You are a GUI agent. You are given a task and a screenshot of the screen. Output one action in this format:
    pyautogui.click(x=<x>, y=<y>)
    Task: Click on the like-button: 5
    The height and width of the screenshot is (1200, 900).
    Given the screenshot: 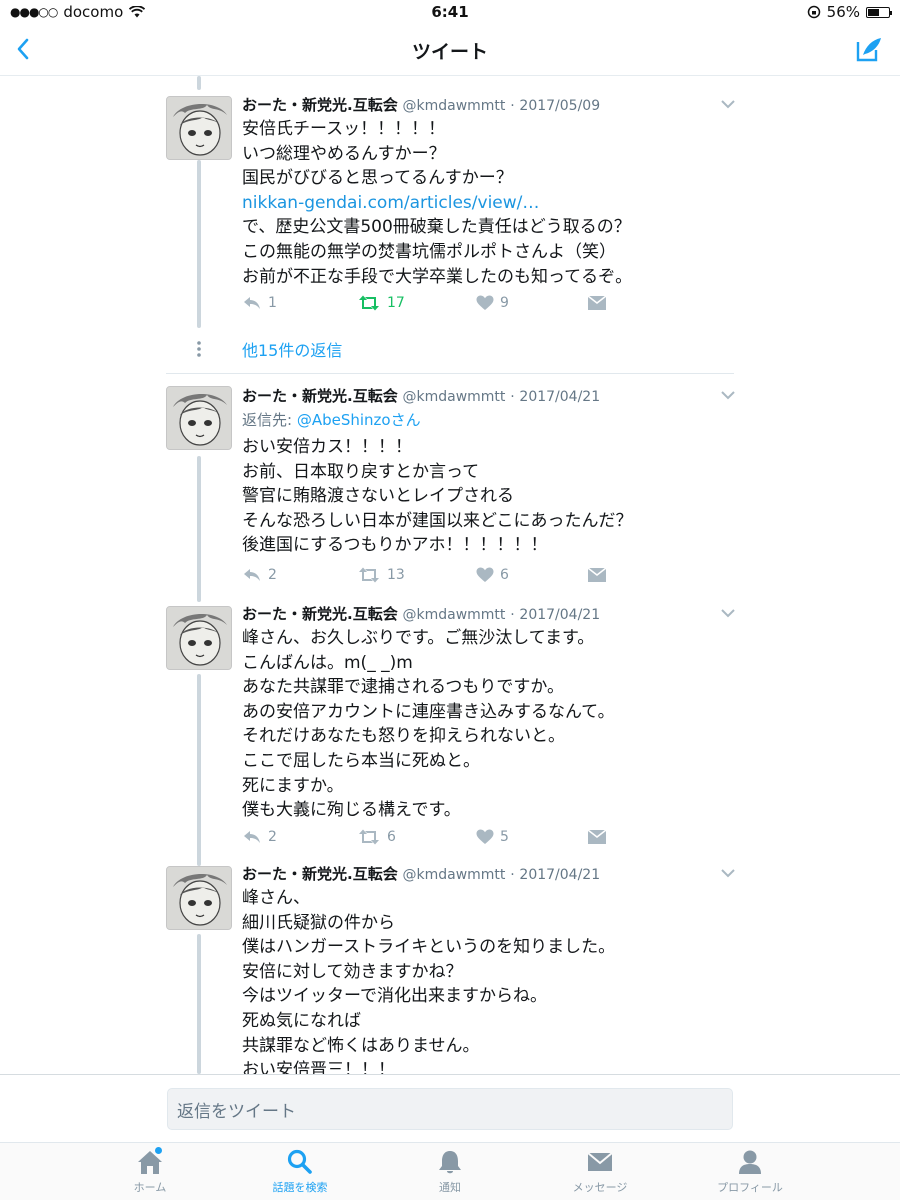 What is the action you would take?
    pyautogui.click(x=492, y=837)
    